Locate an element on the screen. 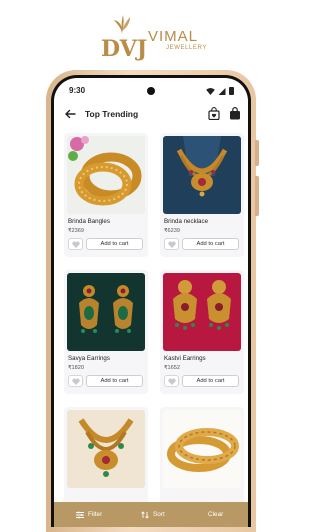 Image resolution: width=320 pixels, height=532 pixels. bottom-action-bar: Filter Sort Clear is located at coordinates (151, 514).